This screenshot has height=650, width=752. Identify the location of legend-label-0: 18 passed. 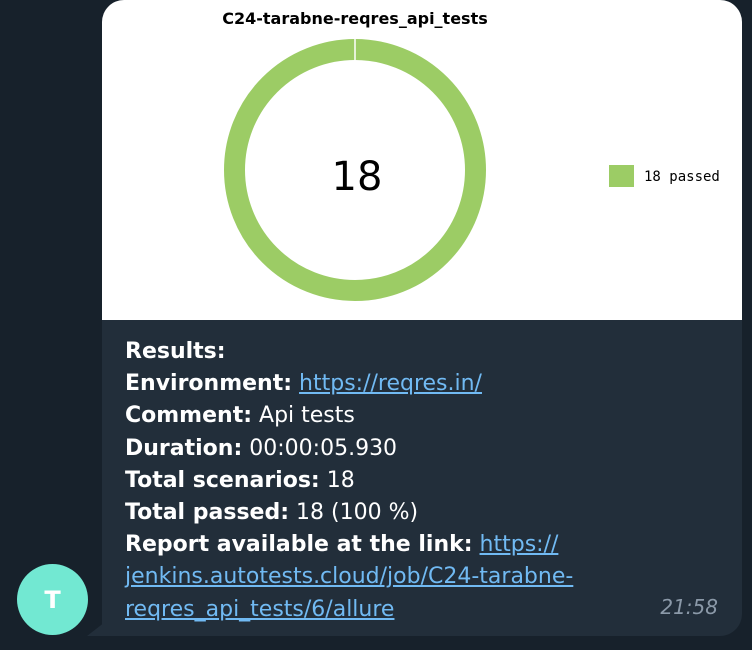
(682, 177).